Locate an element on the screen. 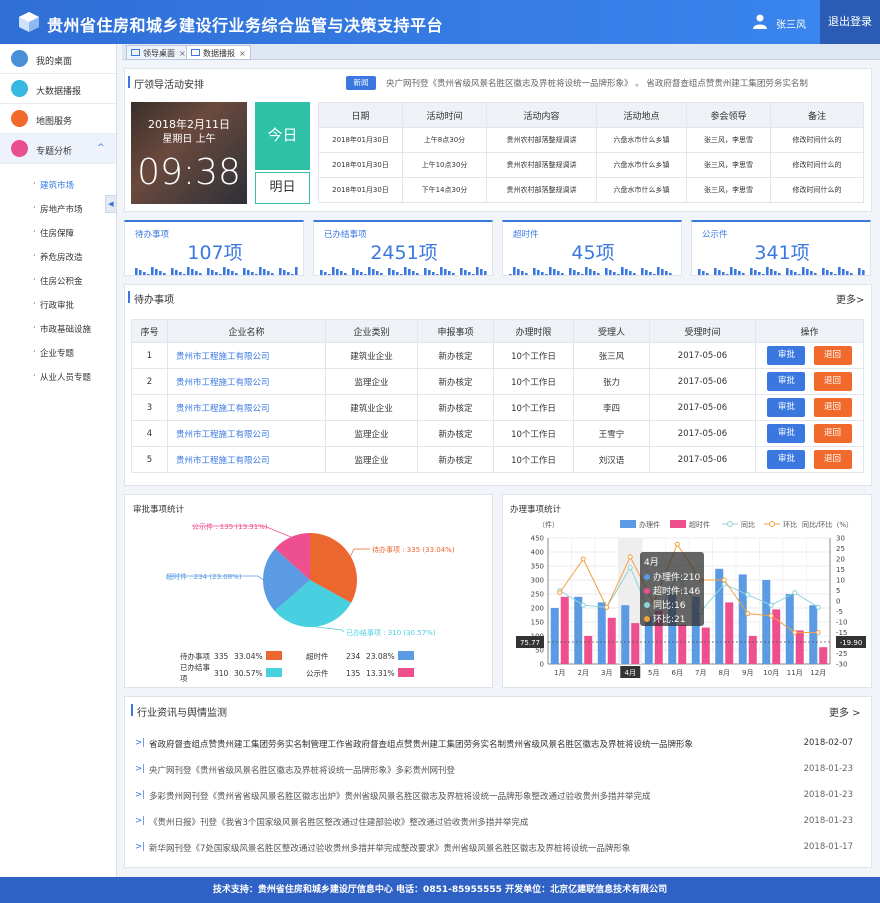 The width and height of the screenshot is (880, 903). sub-item-personnel: · 从业人员专题 is located at coordinates (58, 376).